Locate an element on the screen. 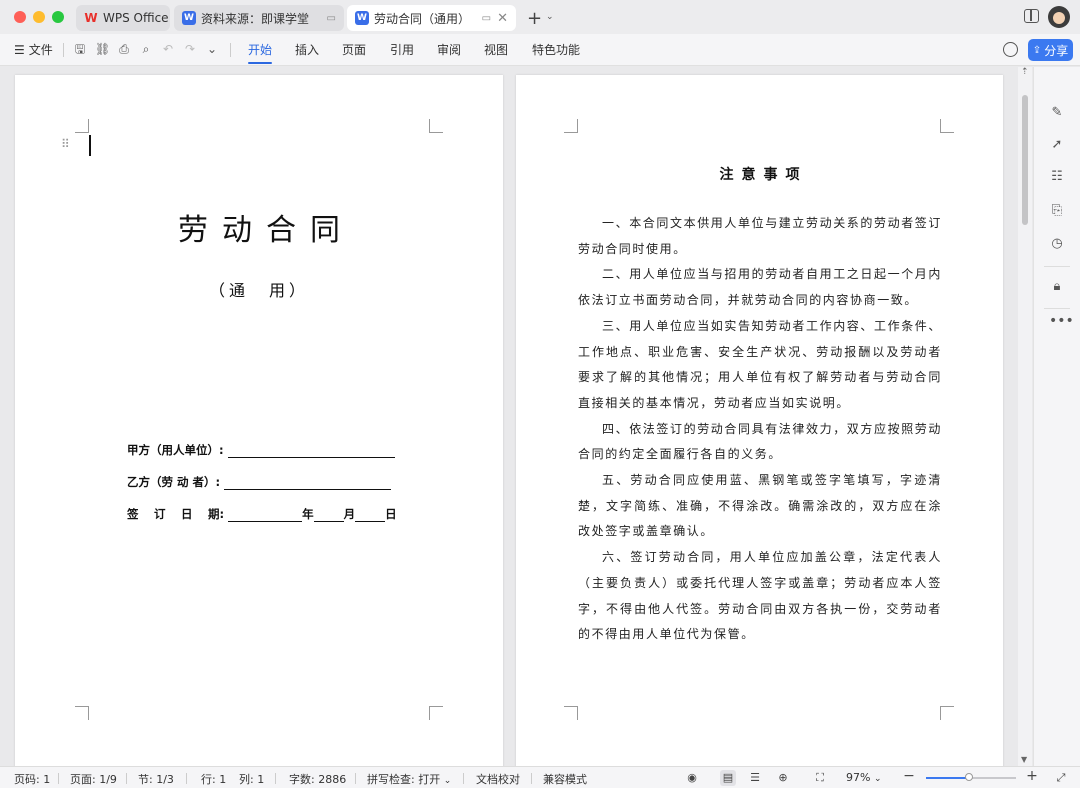 Image resolution: width=1080 pixels, height=788 pixels. close-window-button is located at coordinates (20, 17).